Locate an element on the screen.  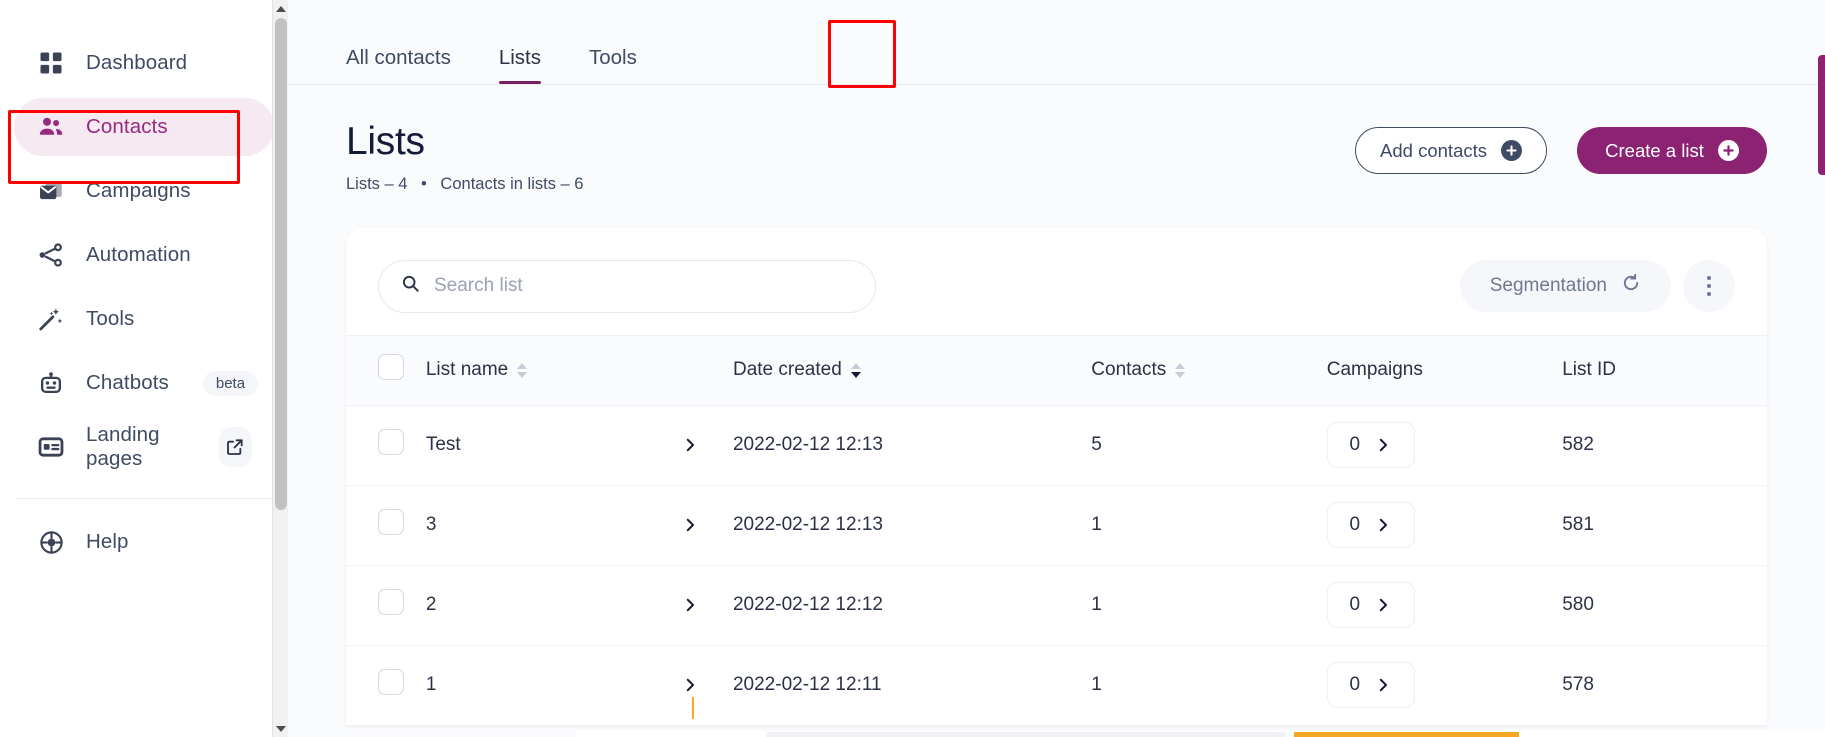
scrollbar-thumb is located at coordinates (281, 264).